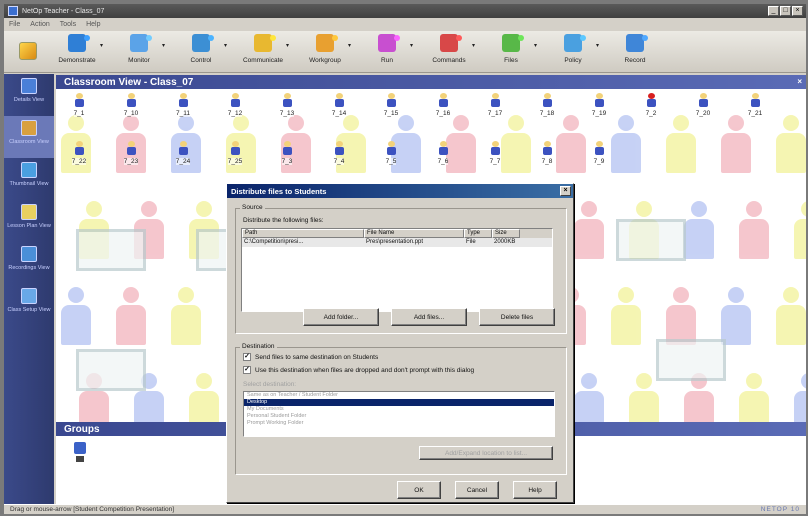 This screenshot has width=808, height=516. Describe the element at coordinates (517, 317) in the screenshot. I see `delete-files-button: Delete files` at that location.